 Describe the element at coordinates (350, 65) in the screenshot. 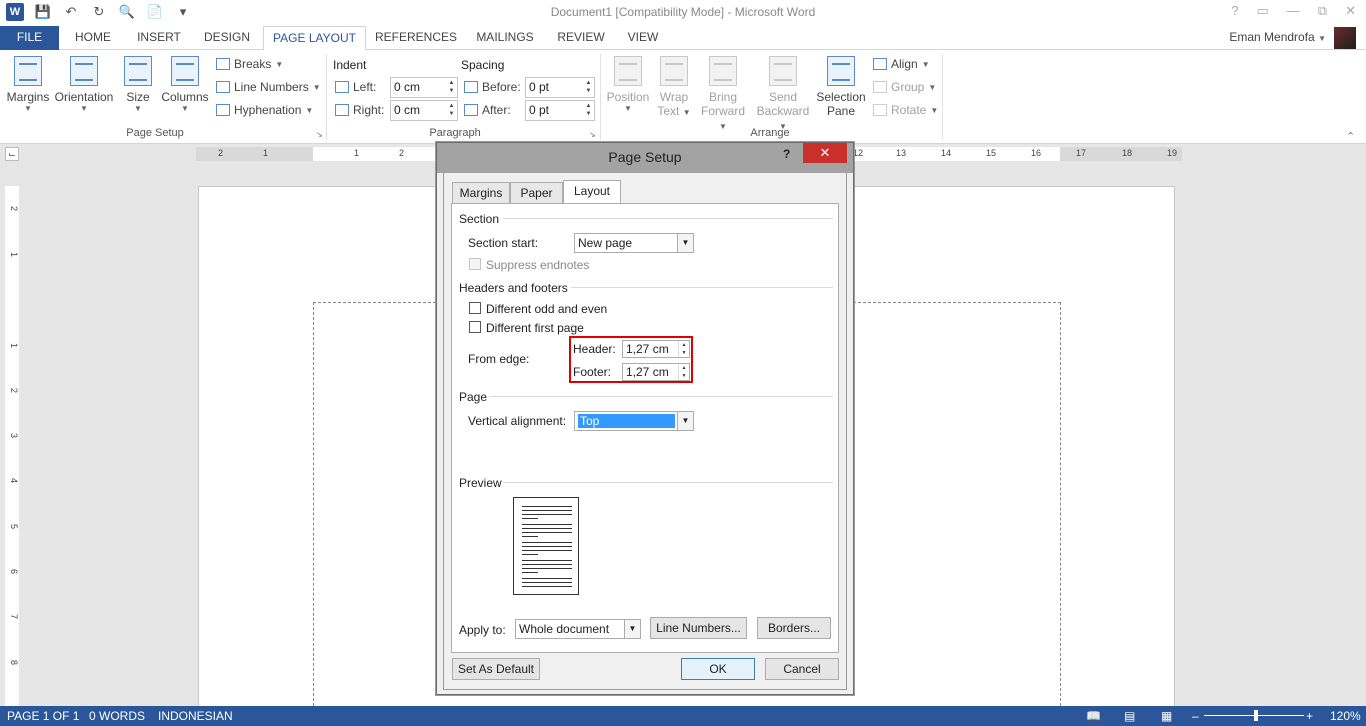

I see `indent-label: Indent` at that location.